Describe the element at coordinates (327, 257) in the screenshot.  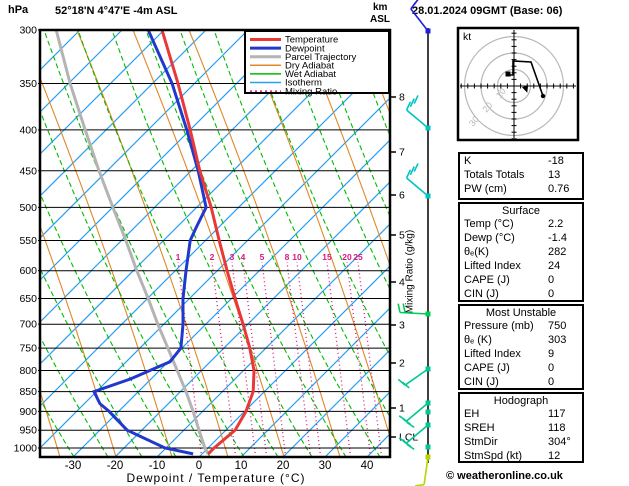
I see `svg-text: 15` at that location.